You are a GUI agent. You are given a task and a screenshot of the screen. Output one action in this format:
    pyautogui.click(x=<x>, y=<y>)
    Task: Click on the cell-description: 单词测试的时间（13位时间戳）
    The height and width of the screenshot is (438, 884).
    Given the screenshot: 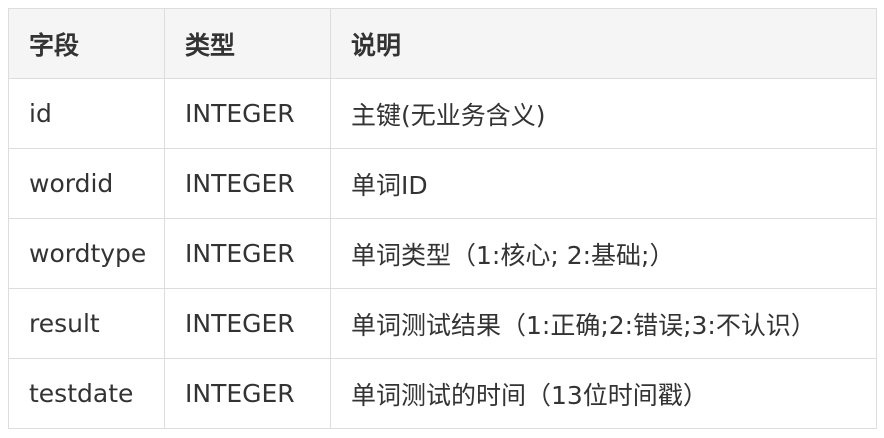 What is the action you would take?
    pyautogui.click(x=603, y=393)
    